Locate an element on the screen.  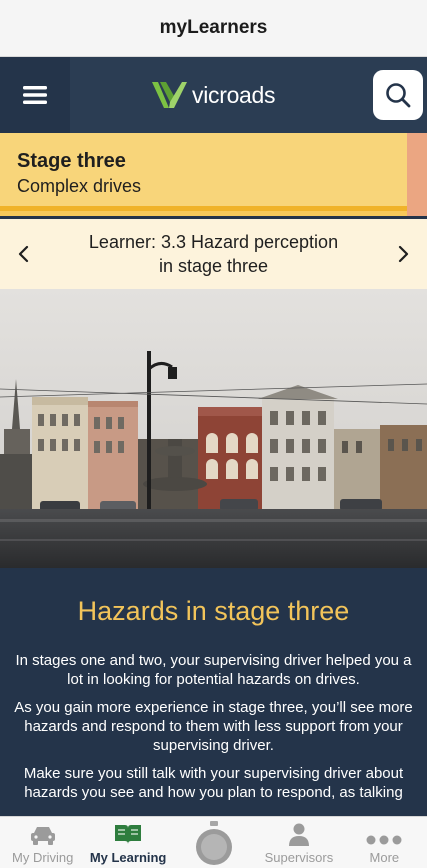
next-topic-button is located at coordinates (404, 254).